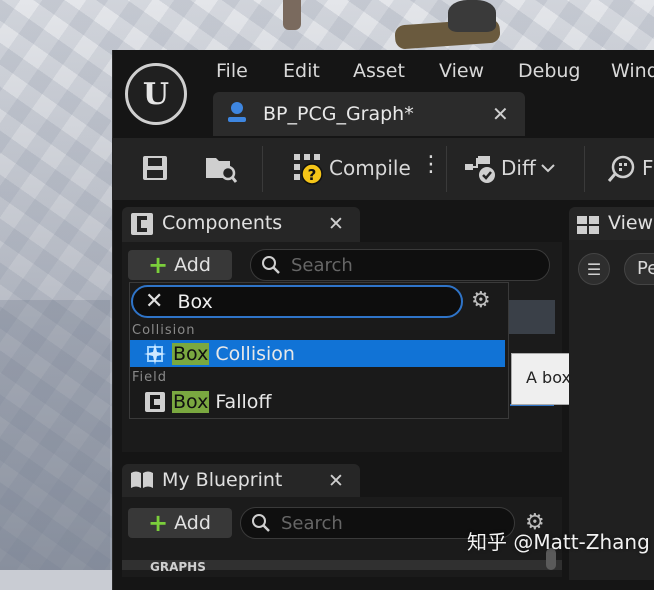 This screenshot has height=590, width=654. What do you see at coordinates (518, 168) in the screenshot?
I see `diff-button: Diff` at bounding box center [518, 168].